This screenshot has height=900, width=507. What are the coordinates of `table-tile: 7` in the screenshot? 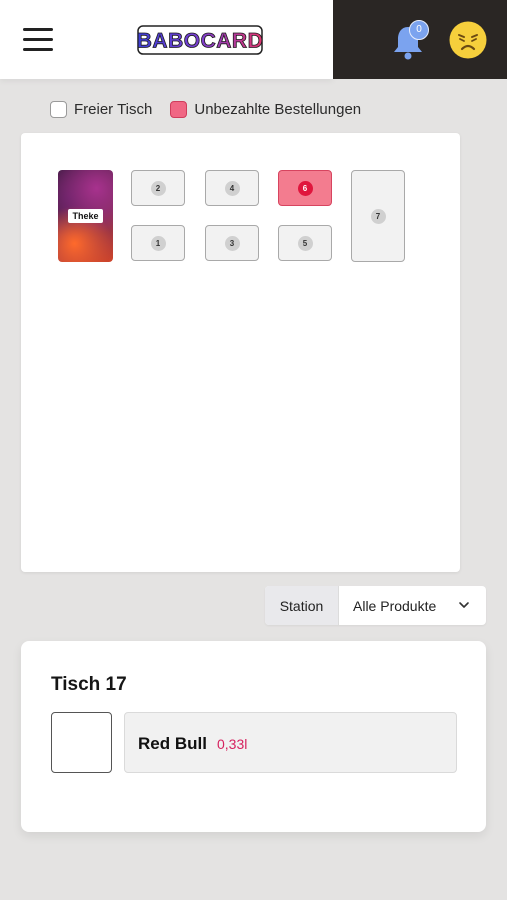 It's located at (378, 216).